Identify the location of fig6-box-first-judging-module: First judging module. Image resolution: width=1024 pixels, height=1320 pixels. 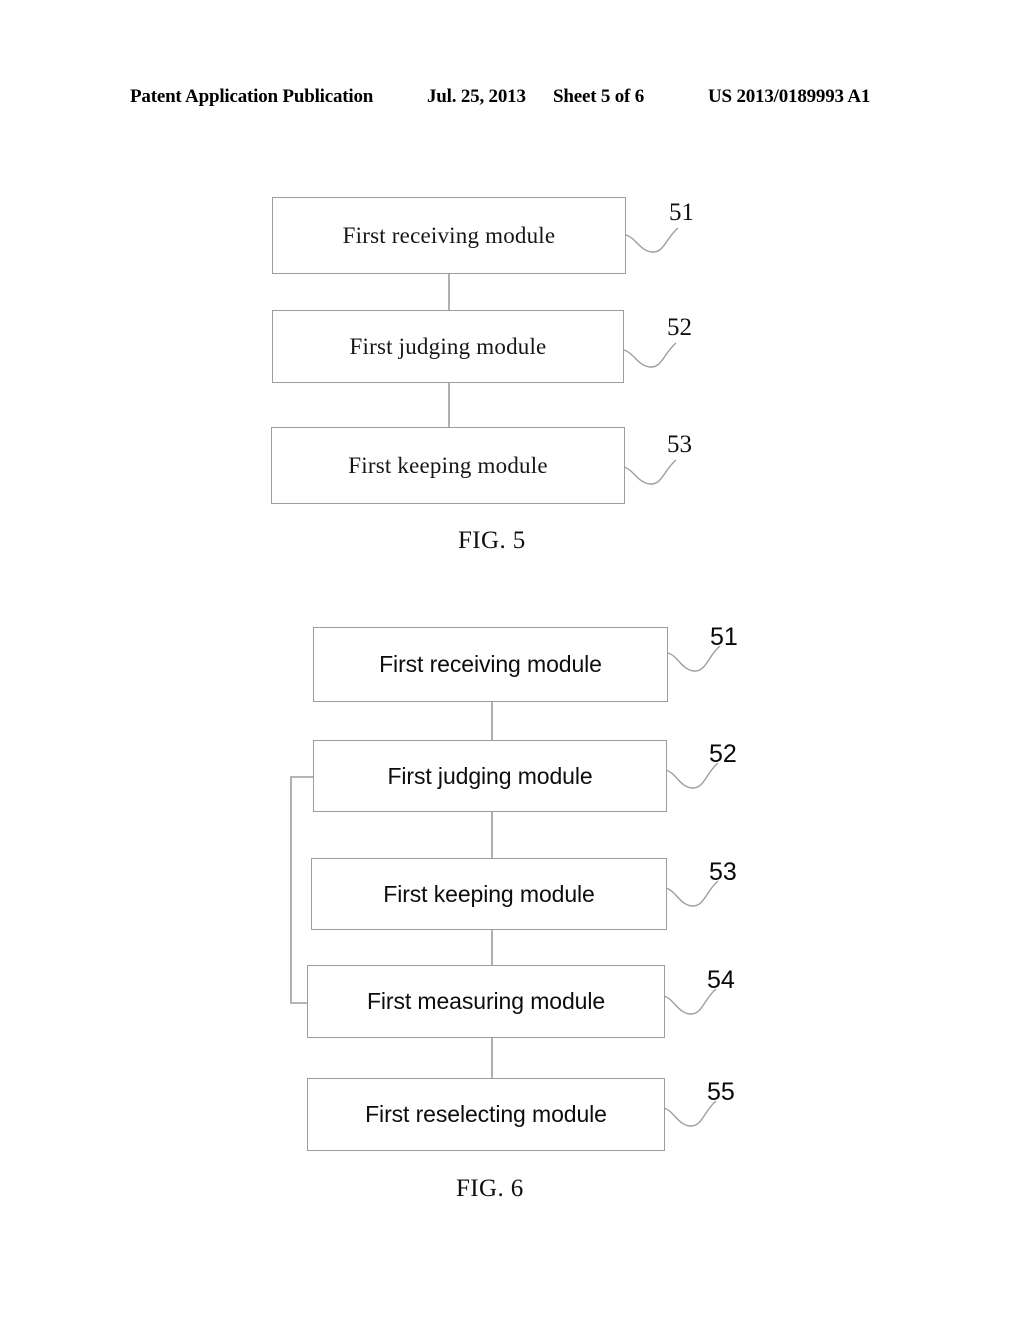
(490, 776).